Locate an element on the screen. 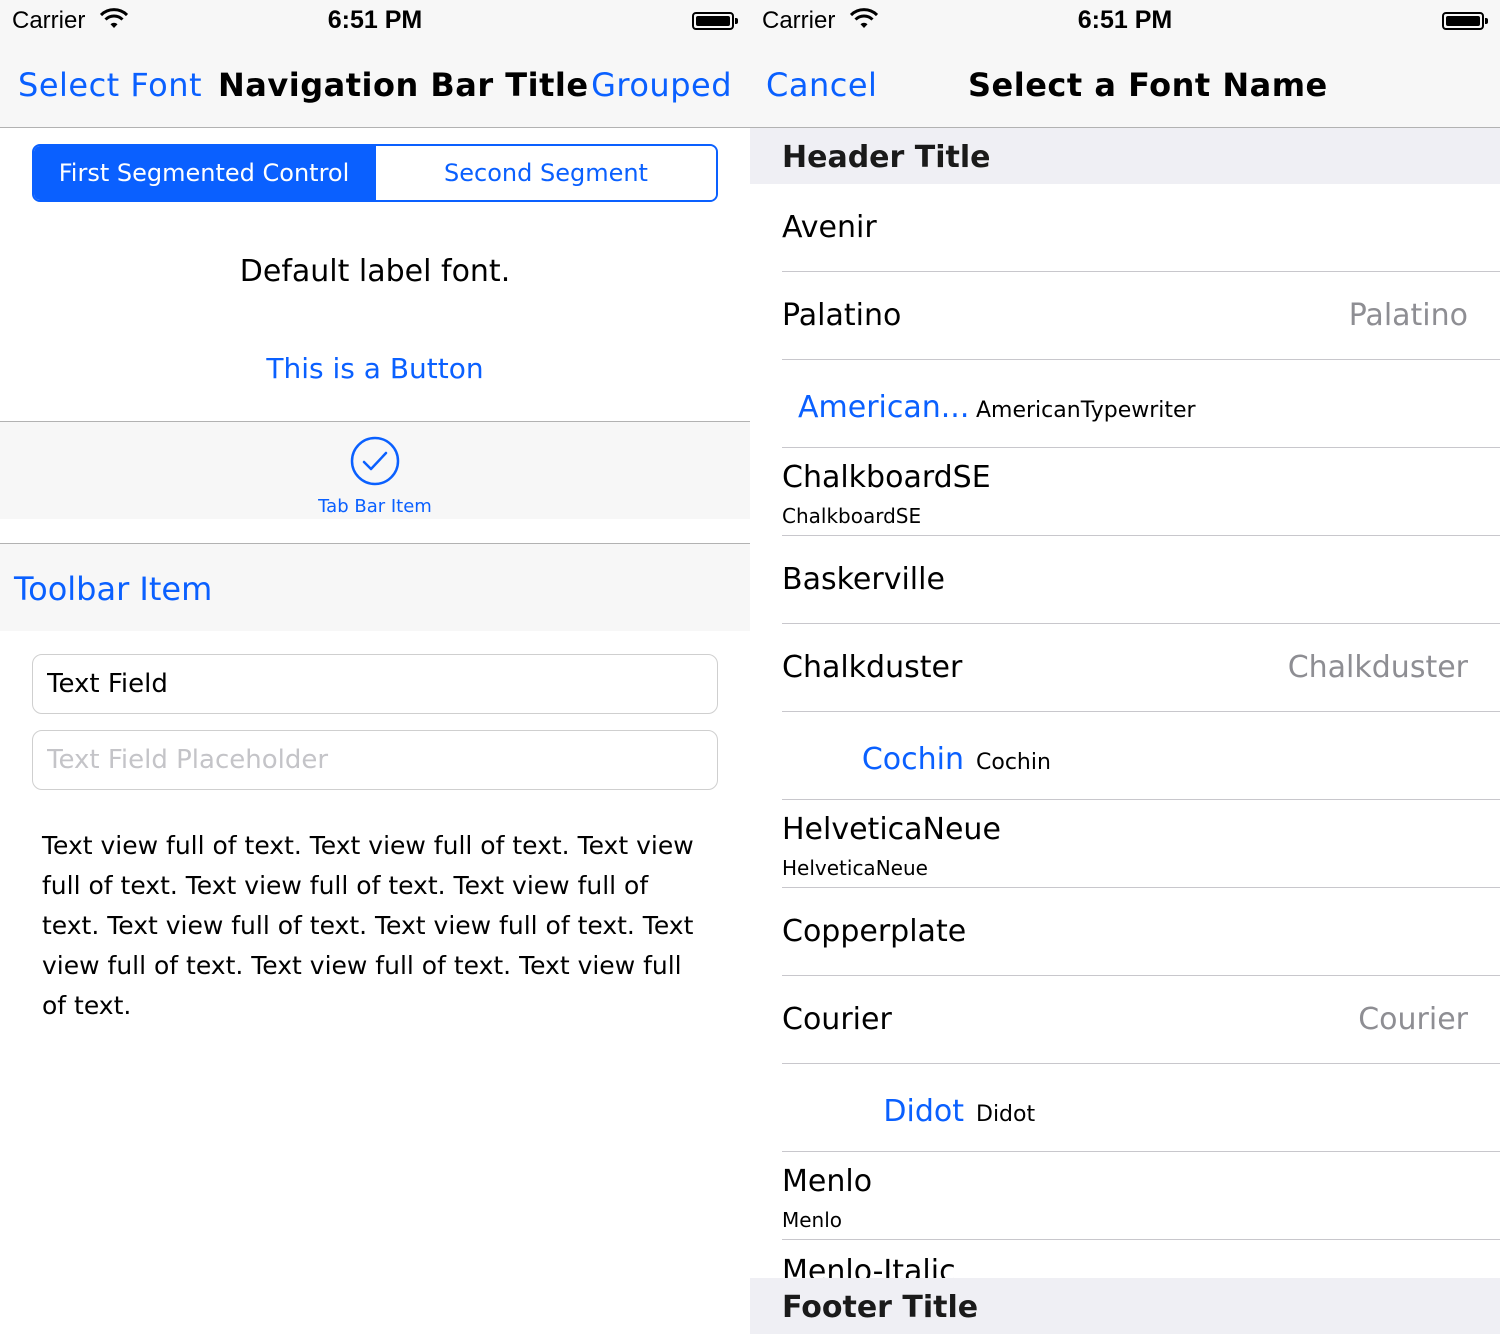 The image size is (1500, 1334). font-row-american-typewriter: American... AmericanTypewriter is located at coordinates (1125, 404).